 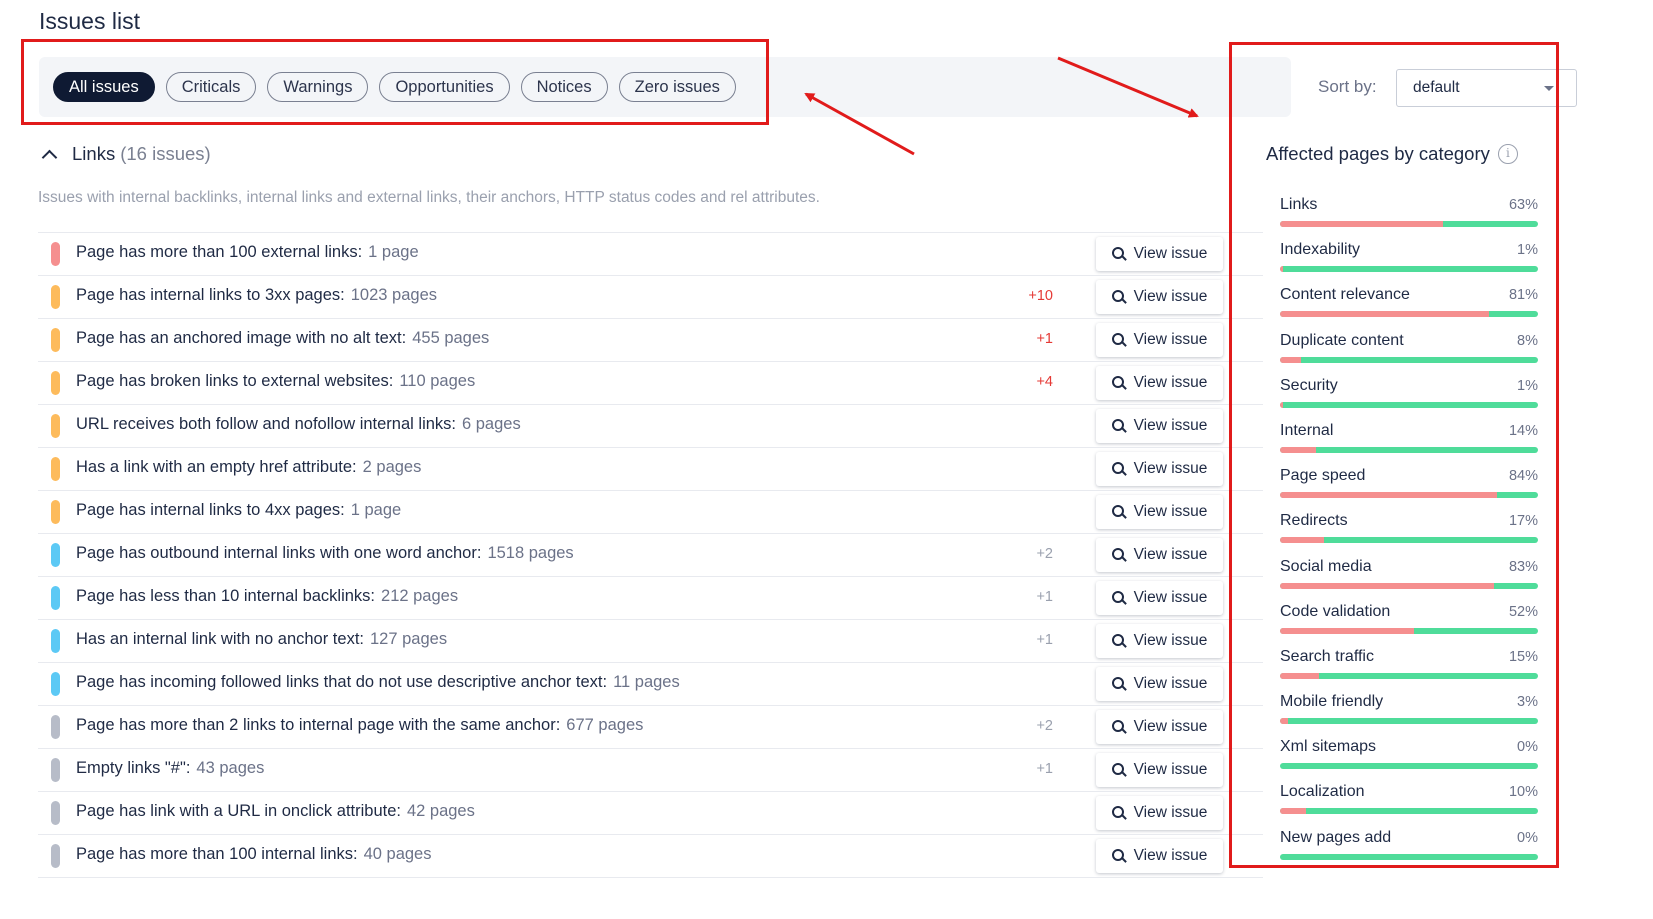 What do you see at coordinates (1001, 106) in the screenshot?
I see `annotation-arrows` at bounding box center [1001, 106].